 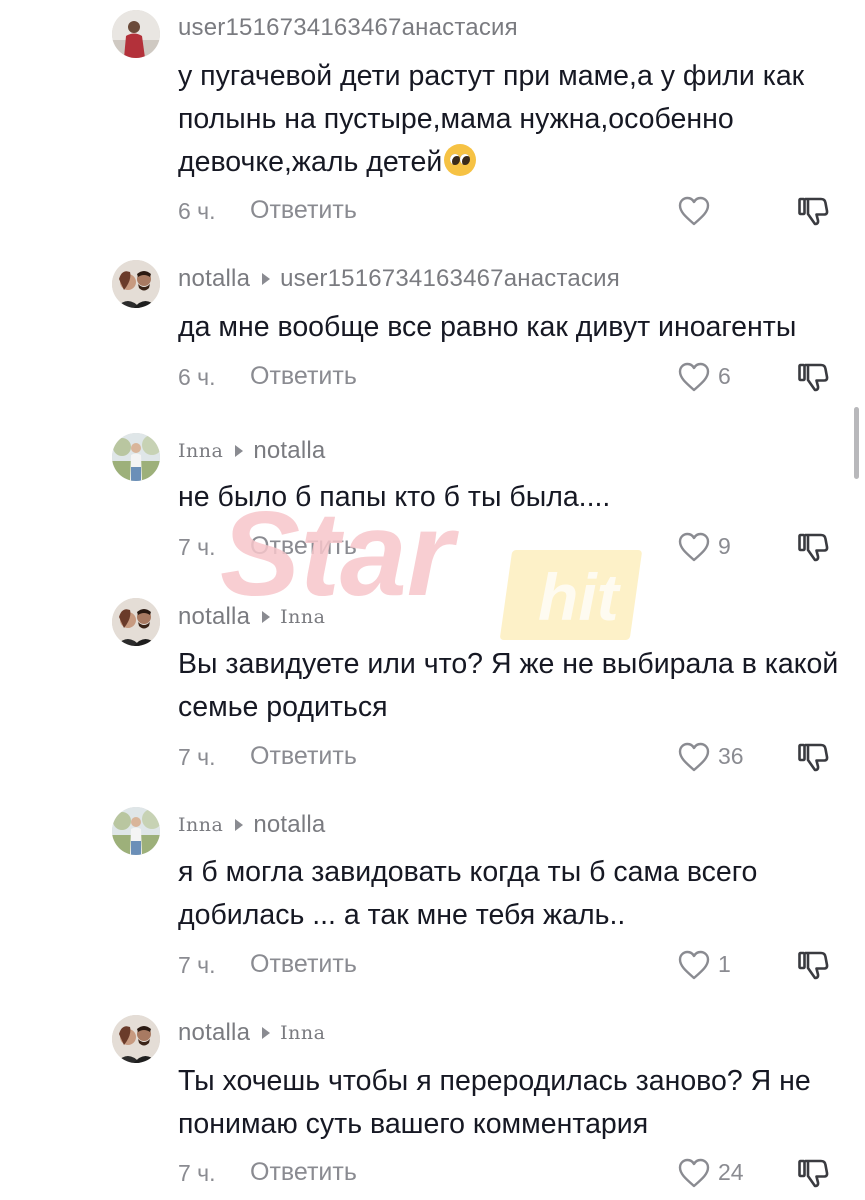 What do you see at coordinates (432, 212) in the screenshot?
I see `comment-actions: 6 ч. Ответить` at bounding box center [432, 212].